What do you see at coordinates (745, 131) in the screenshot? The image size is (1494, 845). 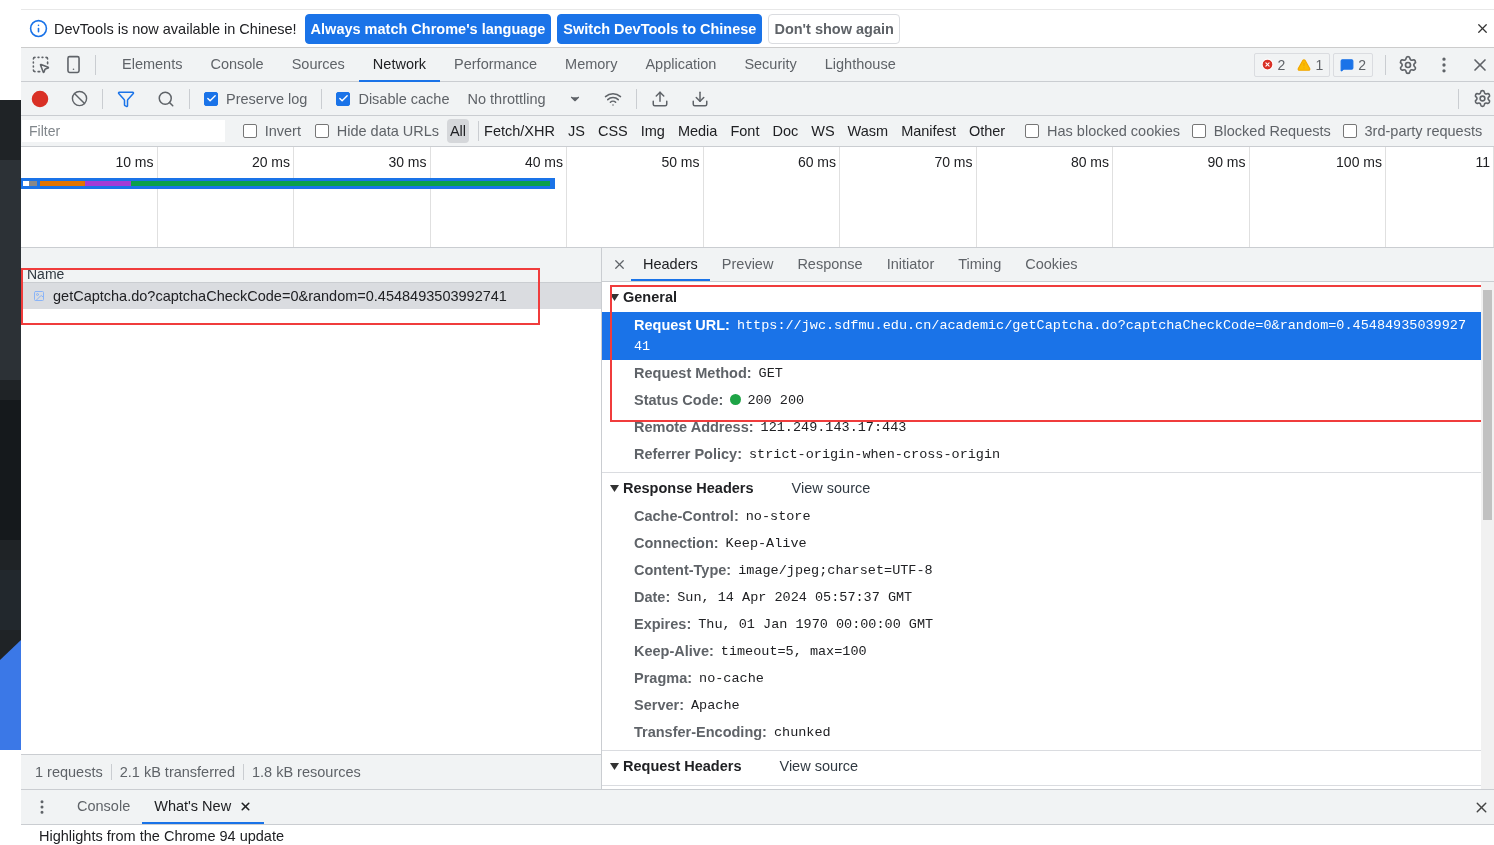 I see `type-filter: Font` at bounding box center [745, 131].